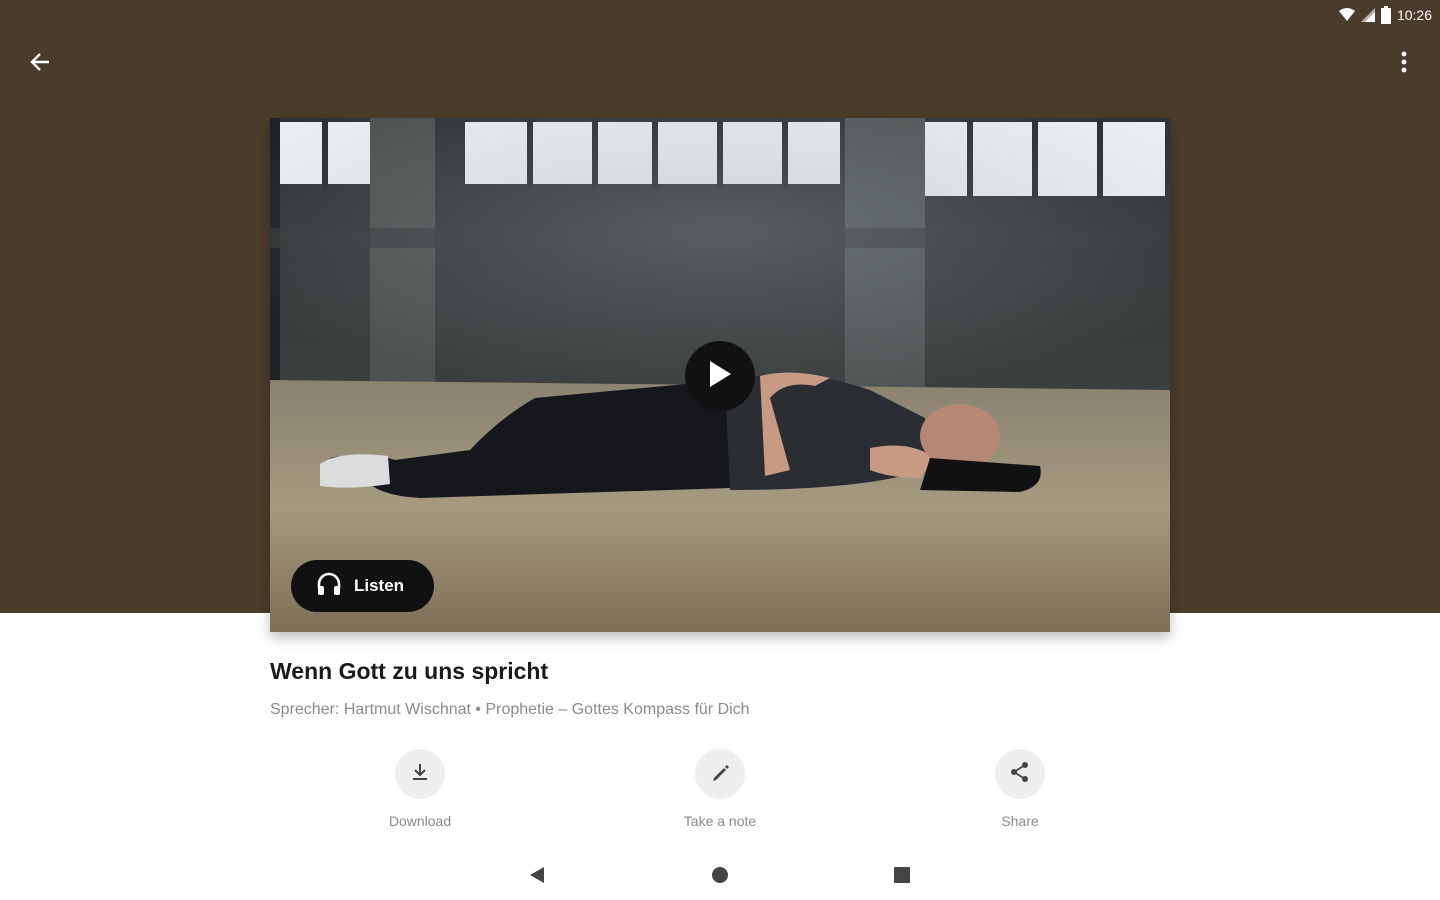  I want to click on nav-home-icon, so click(720, 877).